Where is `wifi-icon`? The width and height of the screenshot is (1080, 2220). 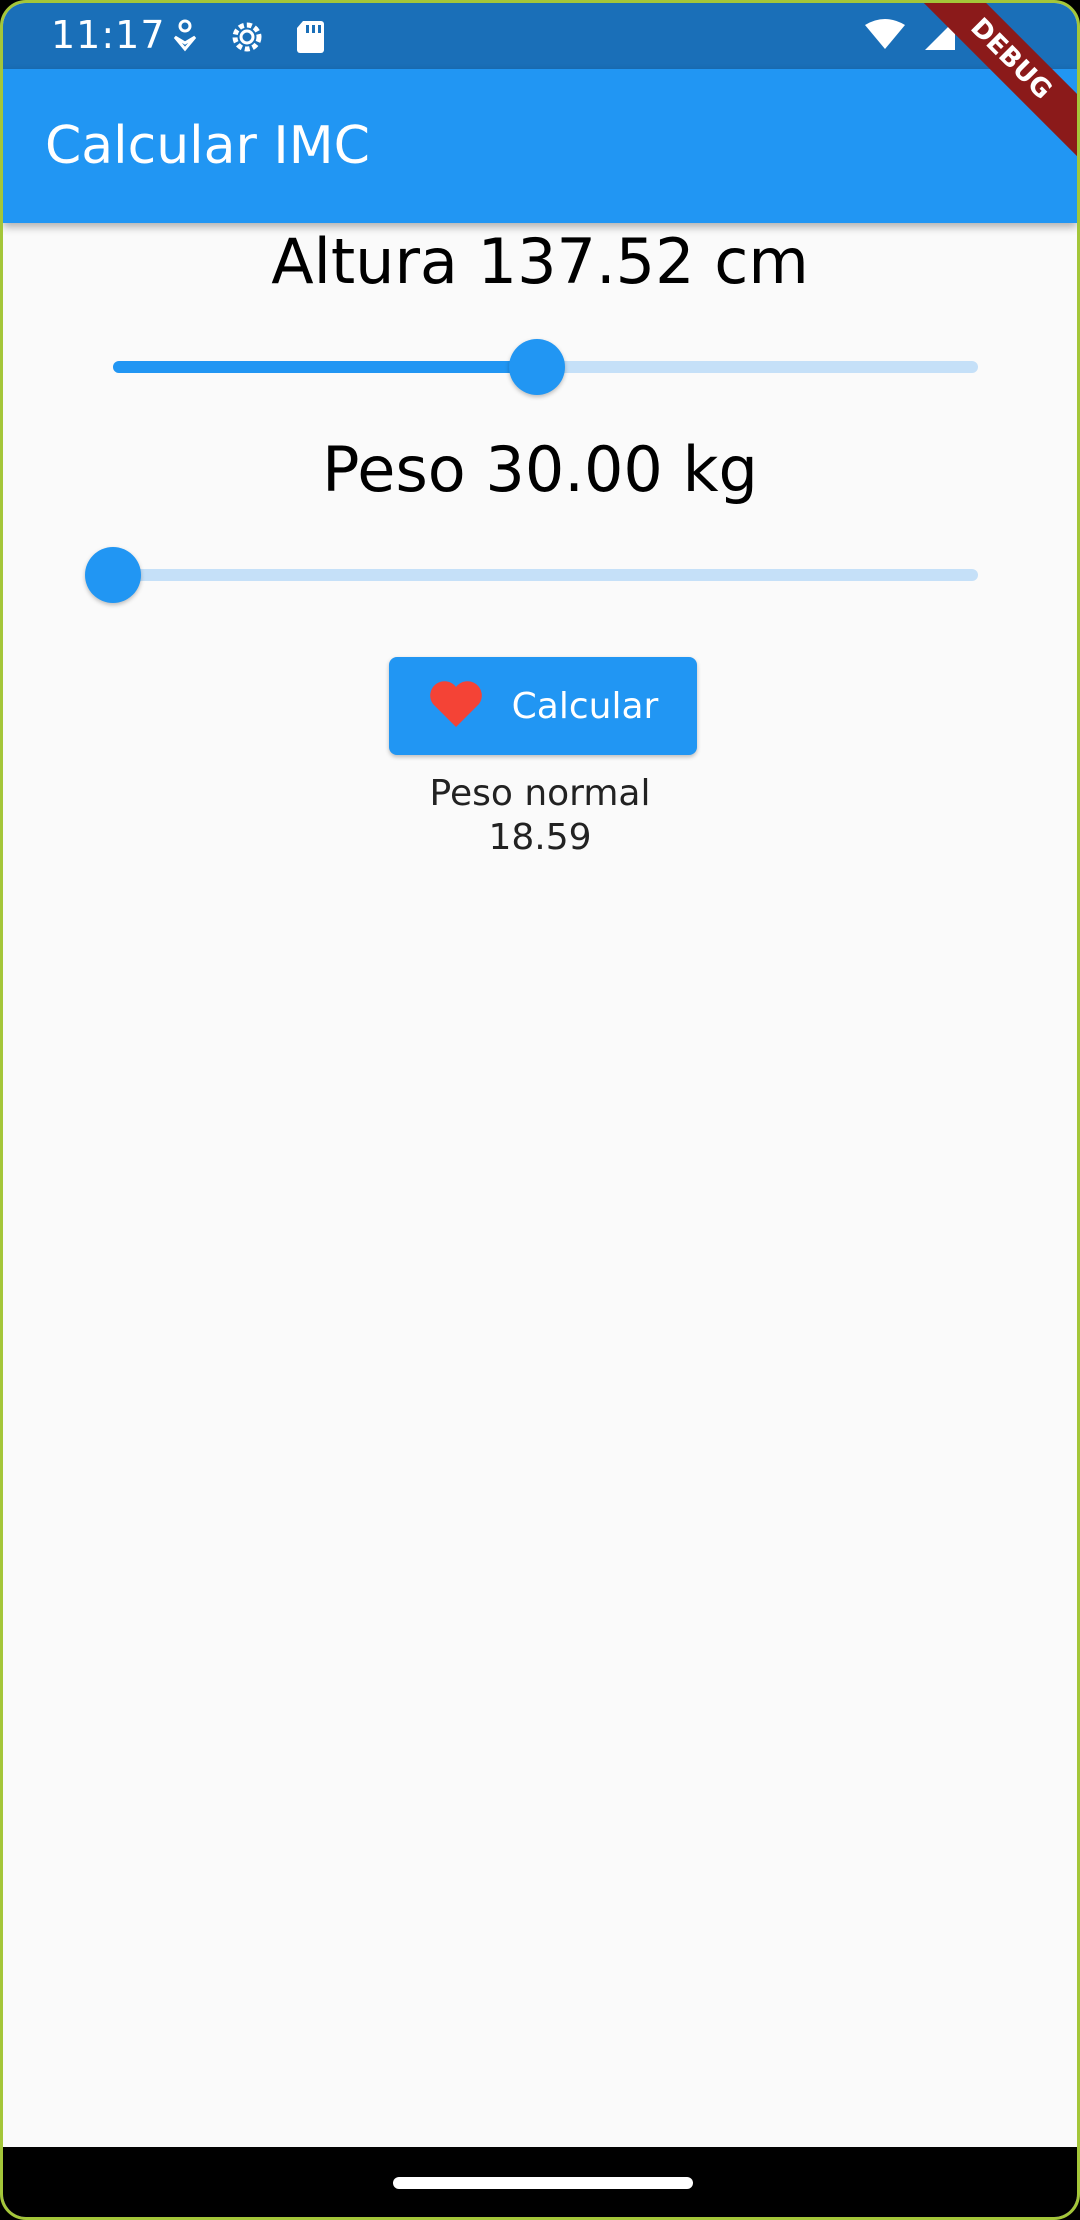 wifi-icon is located at coordinates (885, 37).